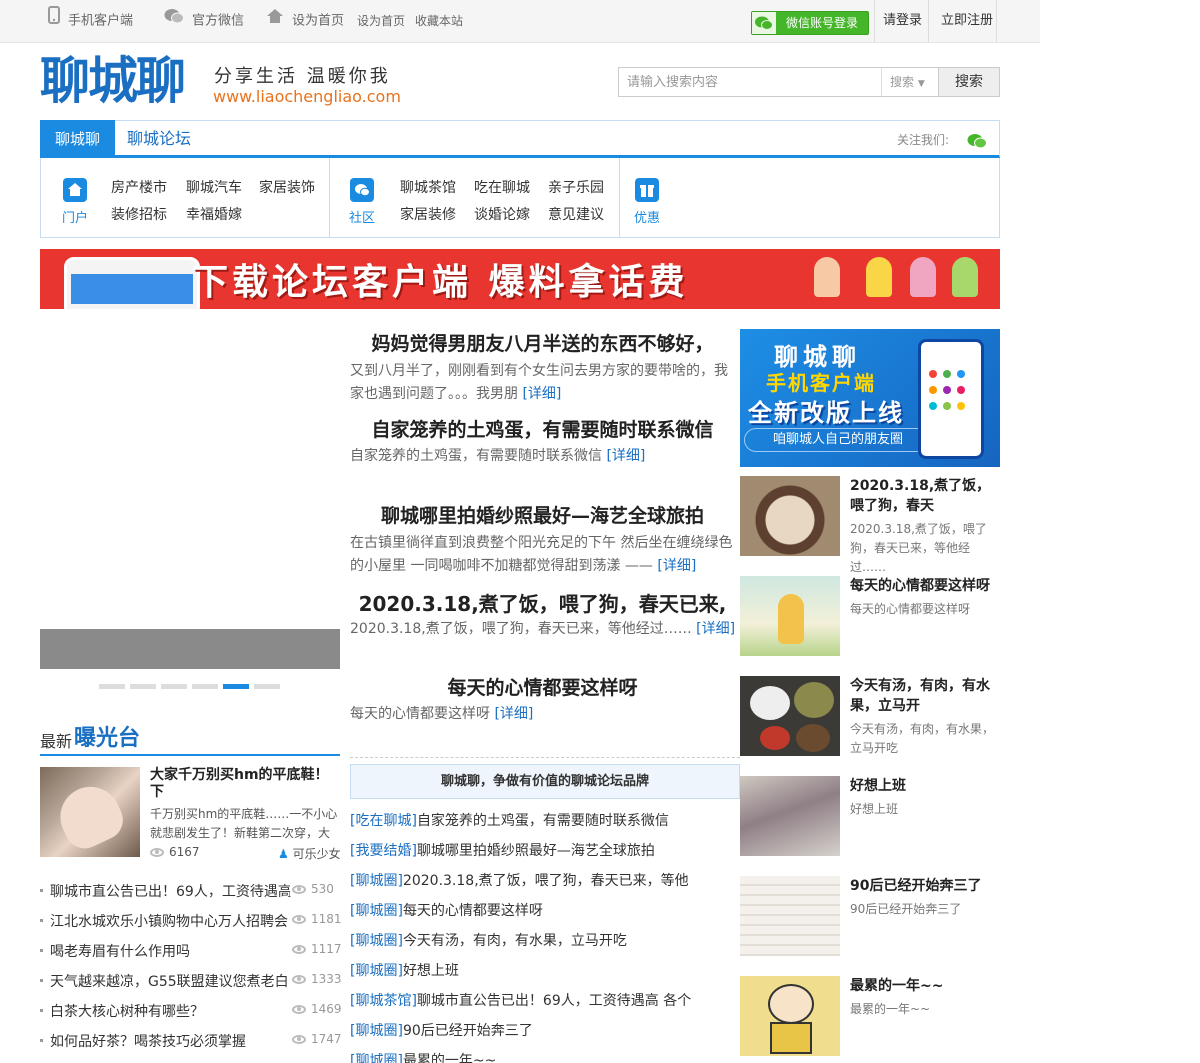  I want to click on subnav-link: 家居装饰, so click(287, 187).